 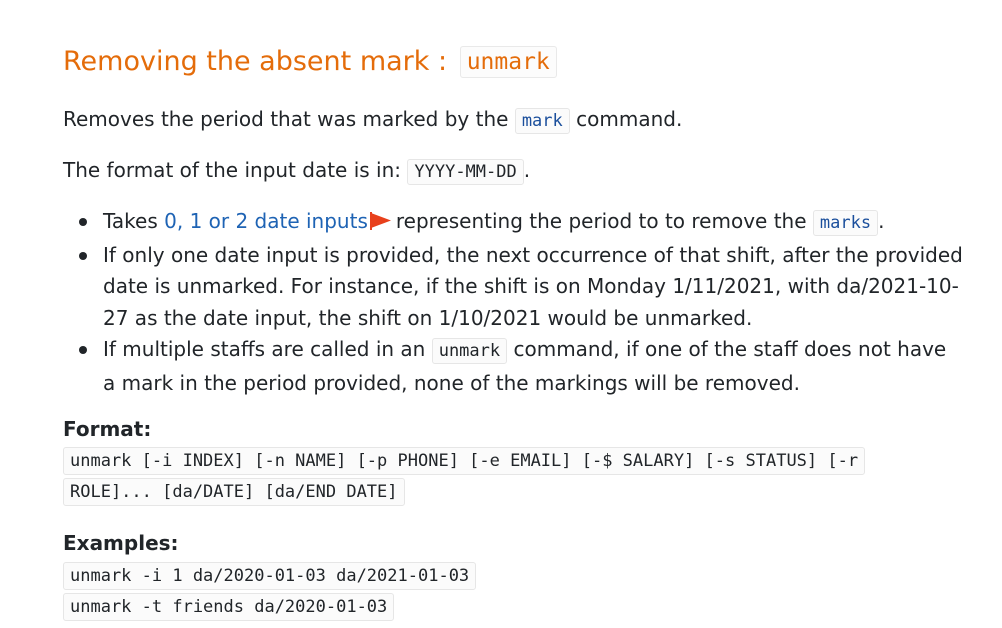 I want to click on unmark-code: unmark, so click(x=469, y=351).